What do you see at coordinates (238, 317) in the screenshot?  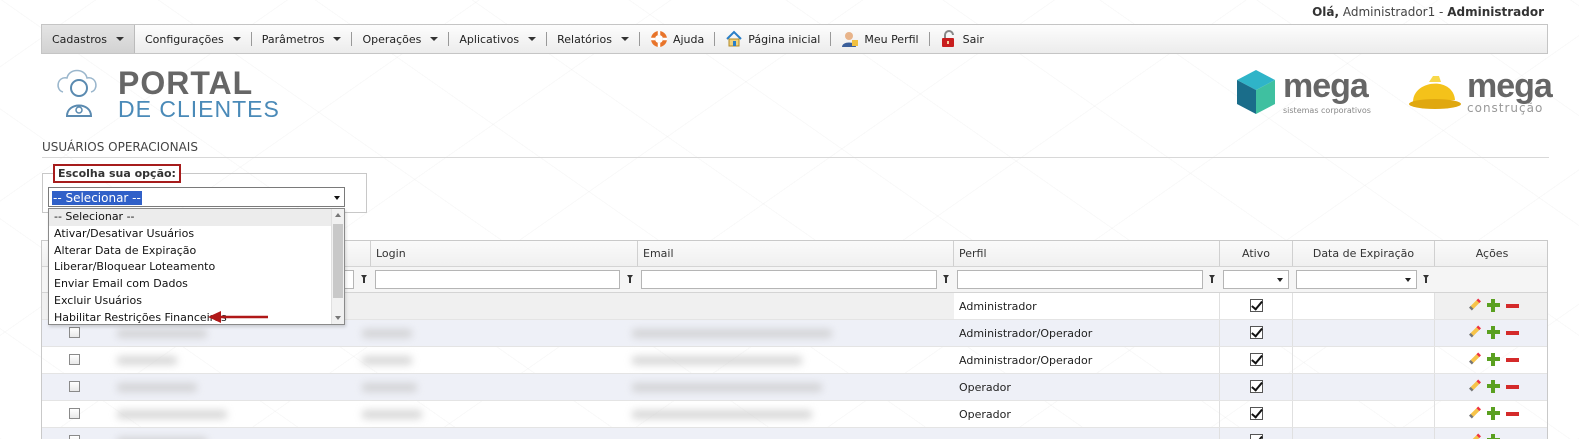 I see `red-arrow-annotation-icon` at bounding box center [238, 317].